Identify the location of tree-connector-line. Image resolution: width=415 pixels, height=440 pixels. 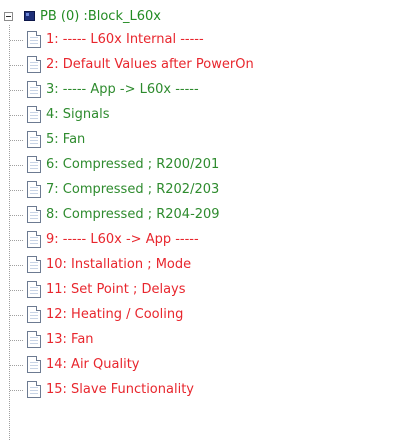
(9, 232).